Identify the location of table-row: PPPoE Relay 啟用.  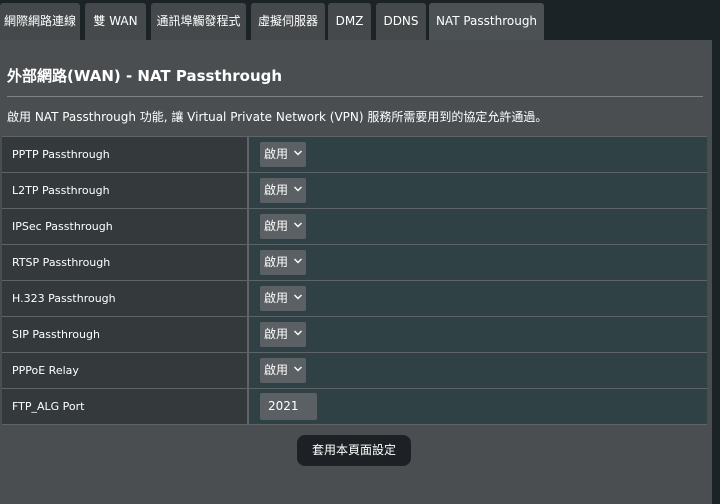
(354, 371).